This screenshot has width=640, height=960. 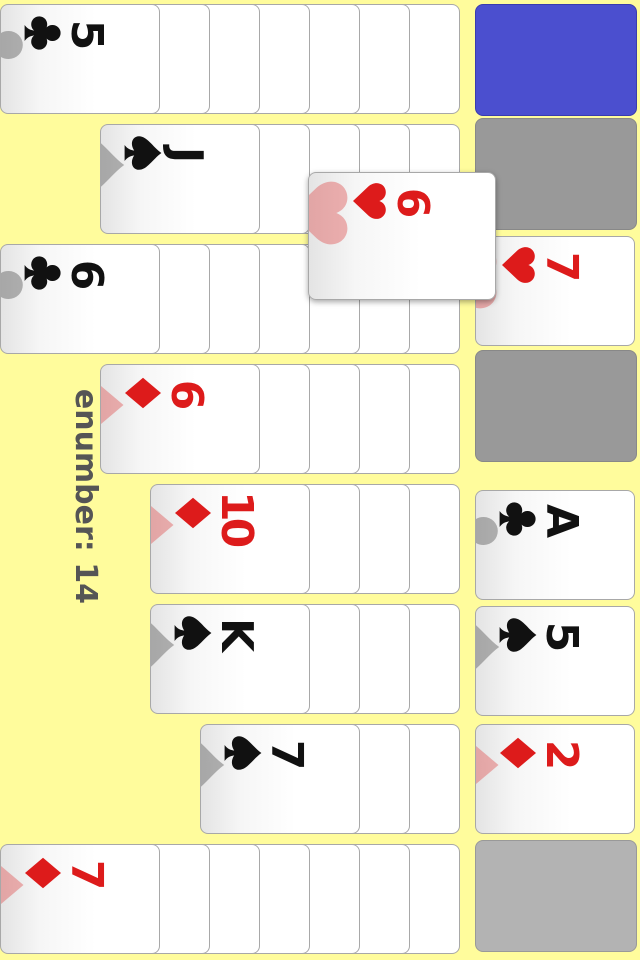 What do you see at coordinates (80, 899) in the screenshot?
I see `column-8-card: 7` at bounding box center [80, 899].